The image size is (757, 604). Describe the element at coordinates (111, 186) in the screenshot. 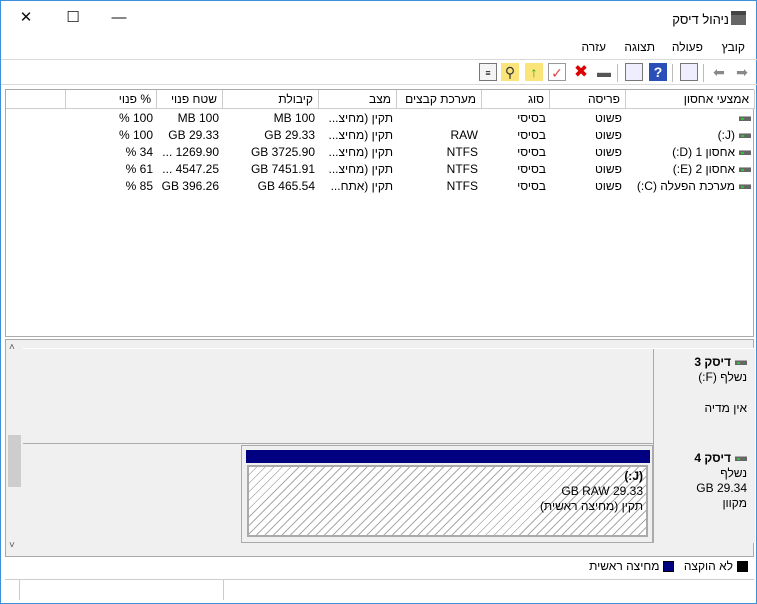

I see `cell-percent-free: % 85` at that location.